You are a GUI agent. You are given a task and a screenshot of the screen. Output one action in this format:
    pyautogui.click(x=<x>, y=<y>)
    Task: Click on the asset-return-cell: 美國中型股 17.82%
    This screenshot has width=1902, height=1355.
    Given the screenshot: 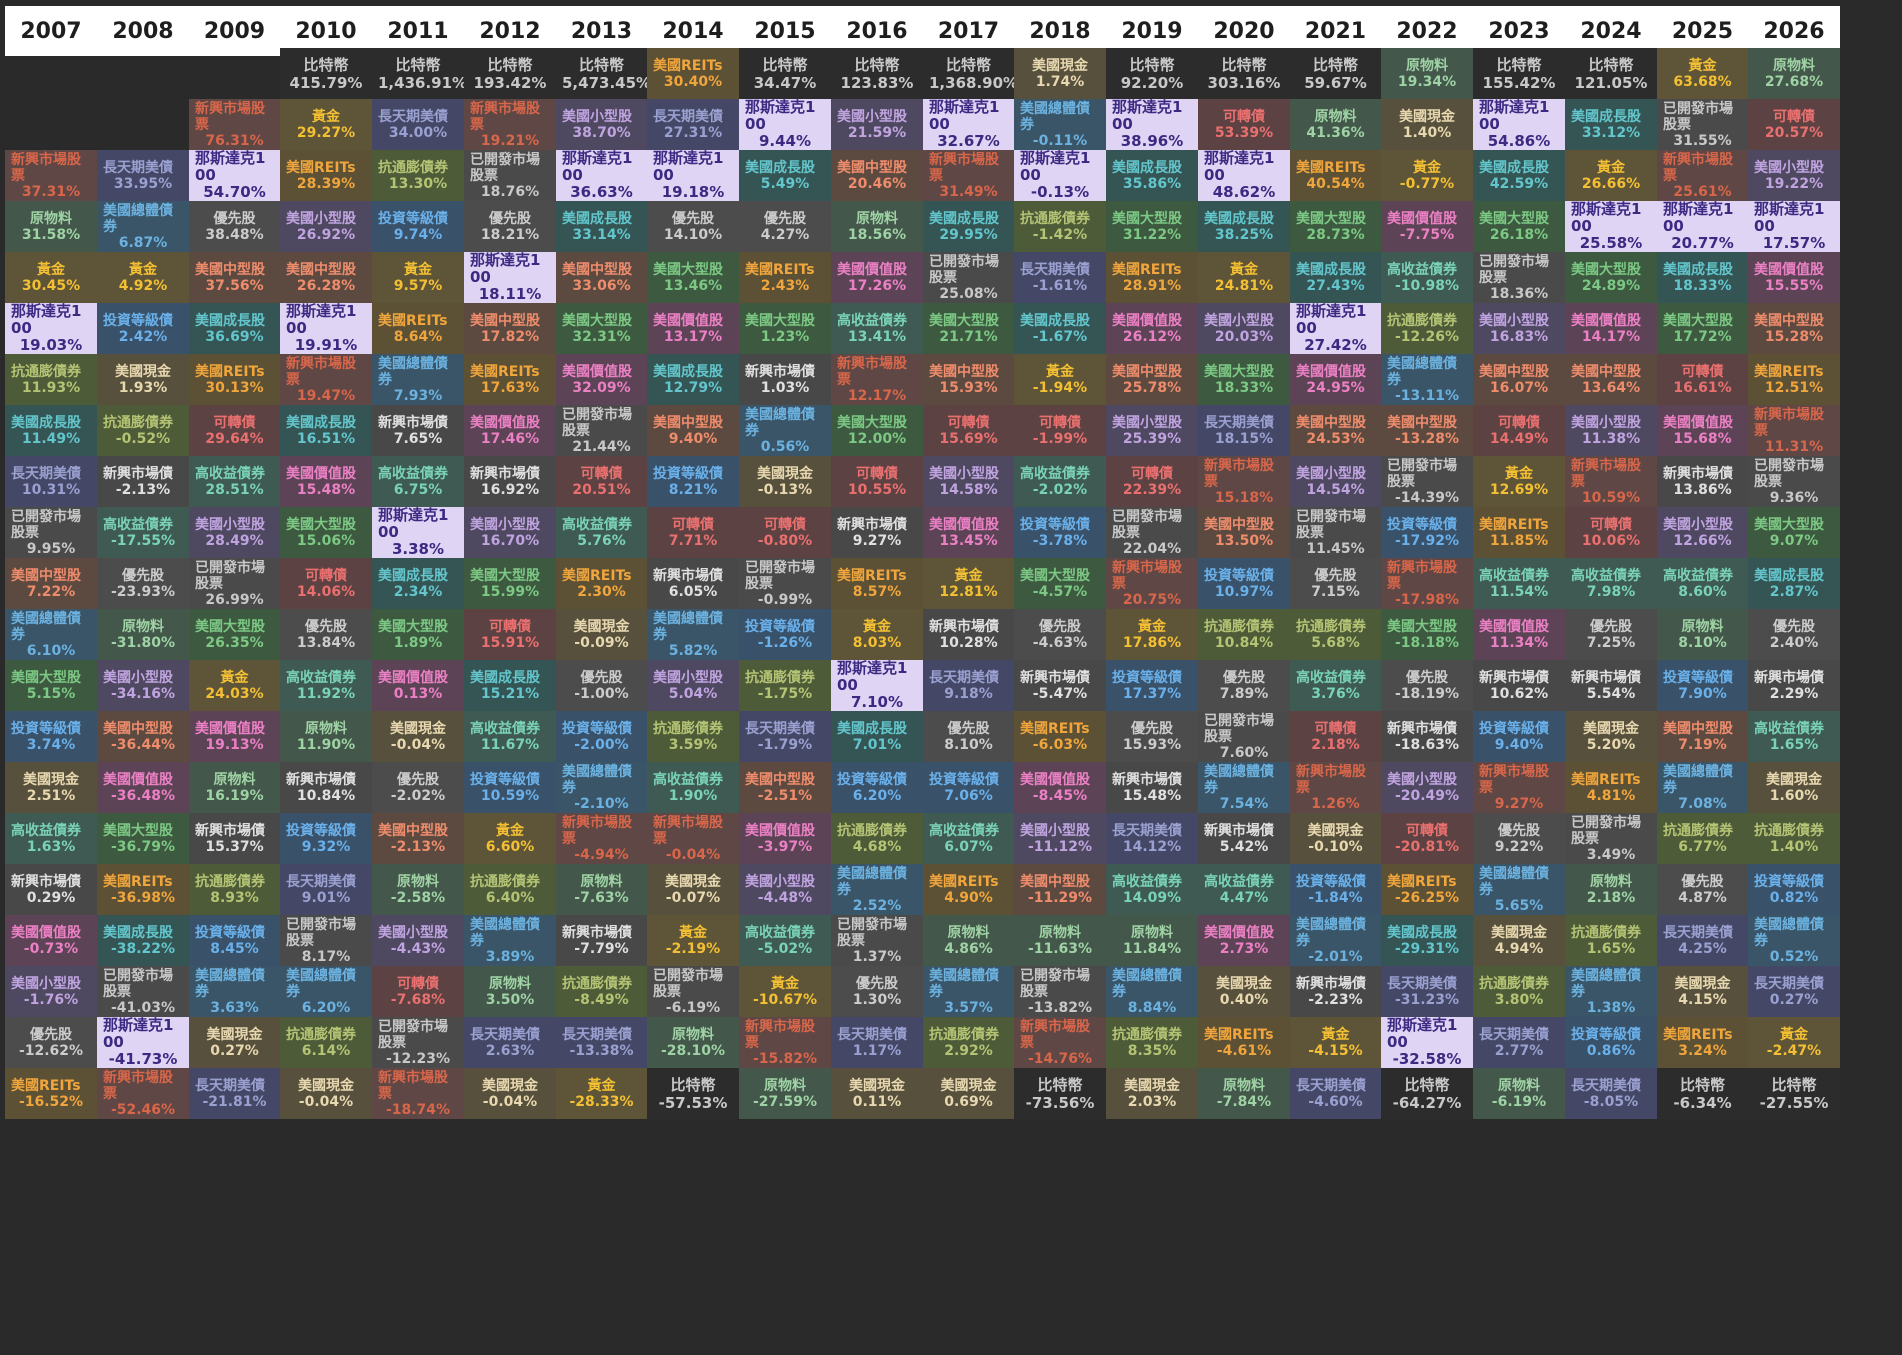 What is the action you would take?
    pyautogui.click(x=510, y=328)
    